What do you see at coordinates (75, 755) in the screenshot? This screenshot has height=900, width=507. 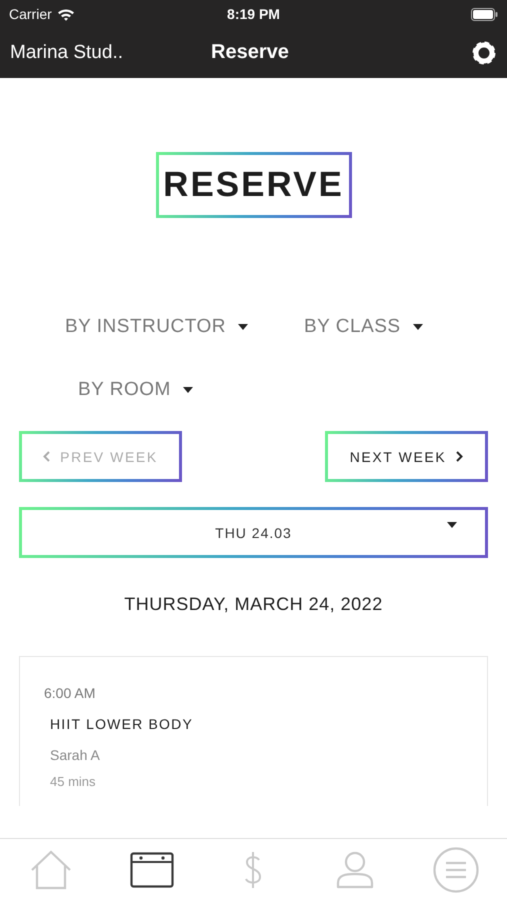 I see `instructor-name: Sarah A` at bounding box center [75, 755].